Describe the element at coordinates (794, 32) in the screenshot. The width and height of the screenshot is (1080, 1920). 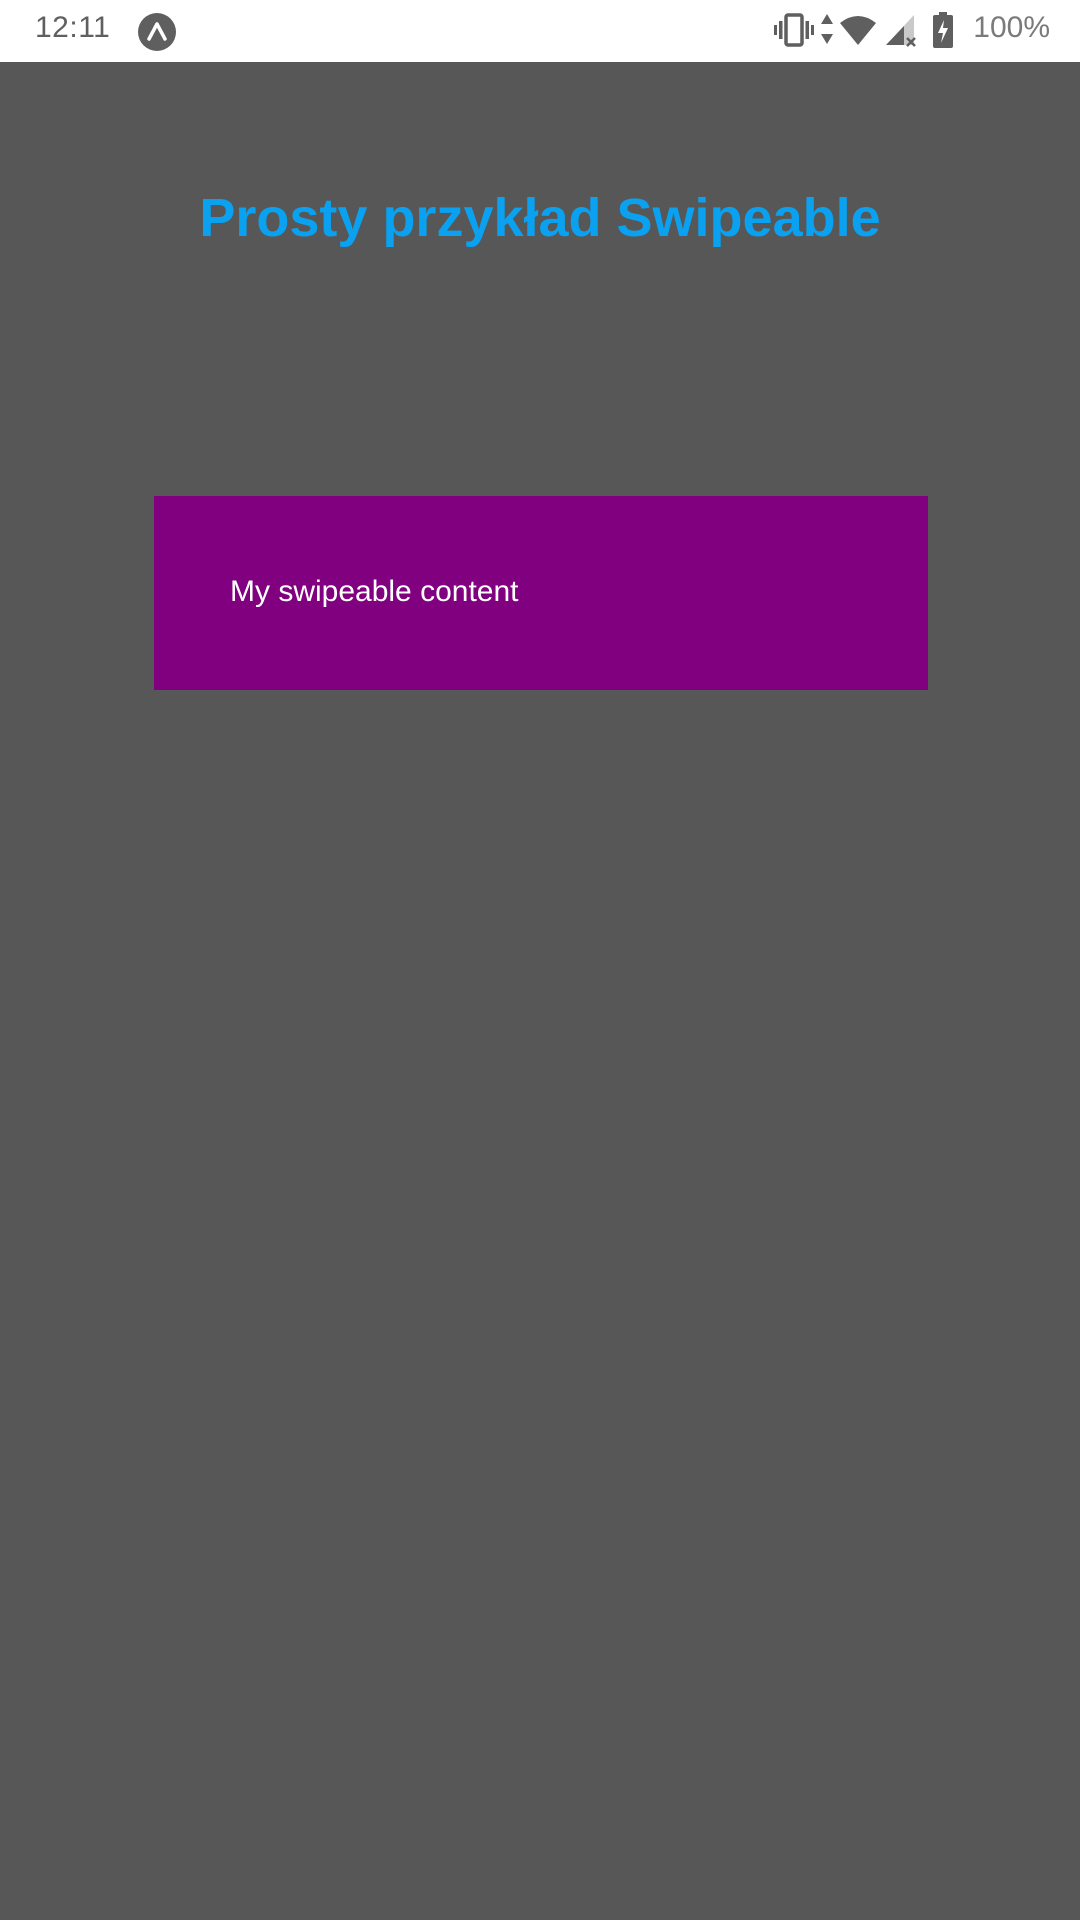
I see `vibrate-icon` at that location.